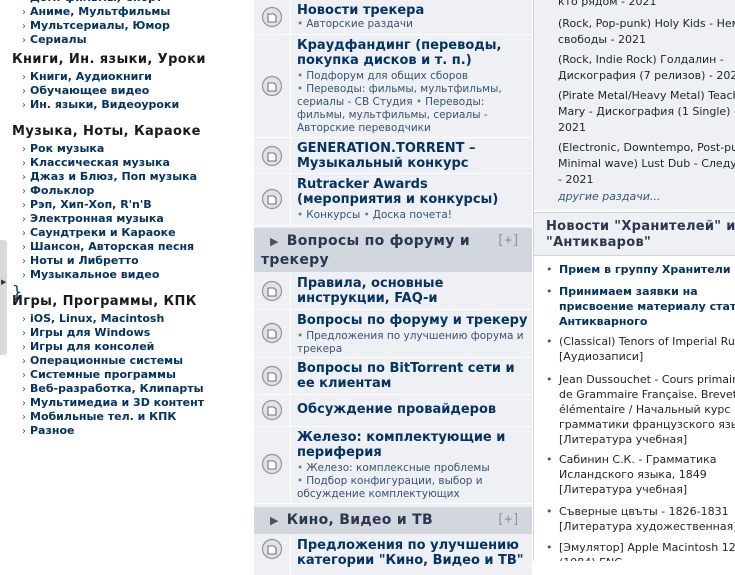 This screenshot has height=575, width=735. What do you see at coordinates (111, 261) in the screenshot?
I see `category-link: › Ноты и Либретто` at bounding box center [111, 261].